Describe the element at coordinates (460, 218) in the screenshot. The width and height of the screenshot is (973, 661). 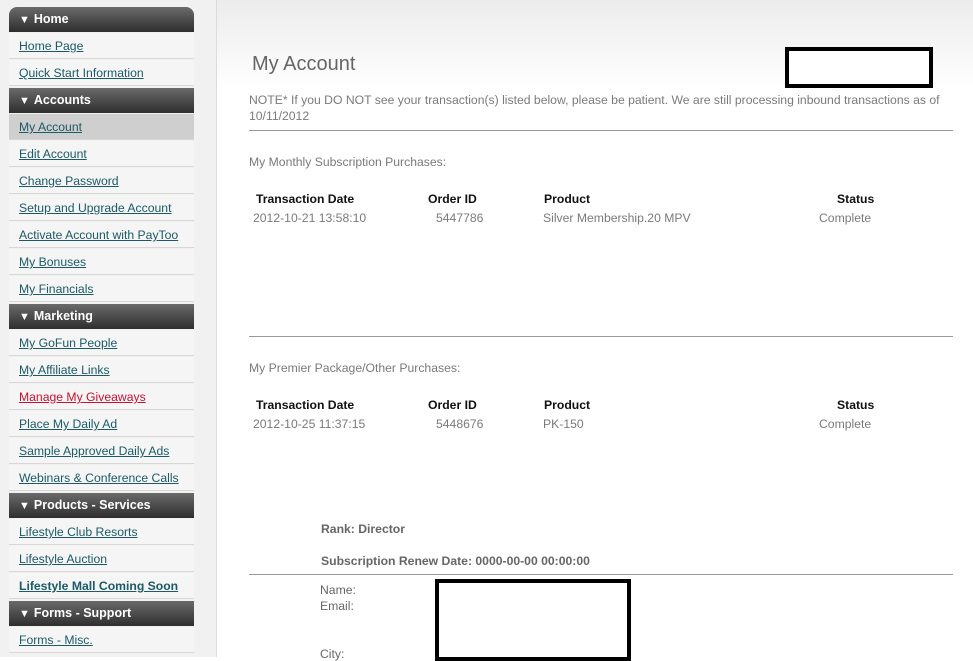
I see `monthly-row-order: 5447786` at that location.